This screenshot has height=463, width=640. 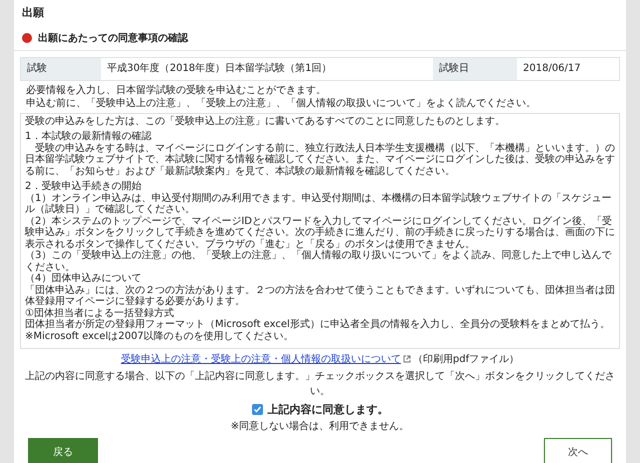 I want to click on bullet-icon, so click(x=27, y=38).